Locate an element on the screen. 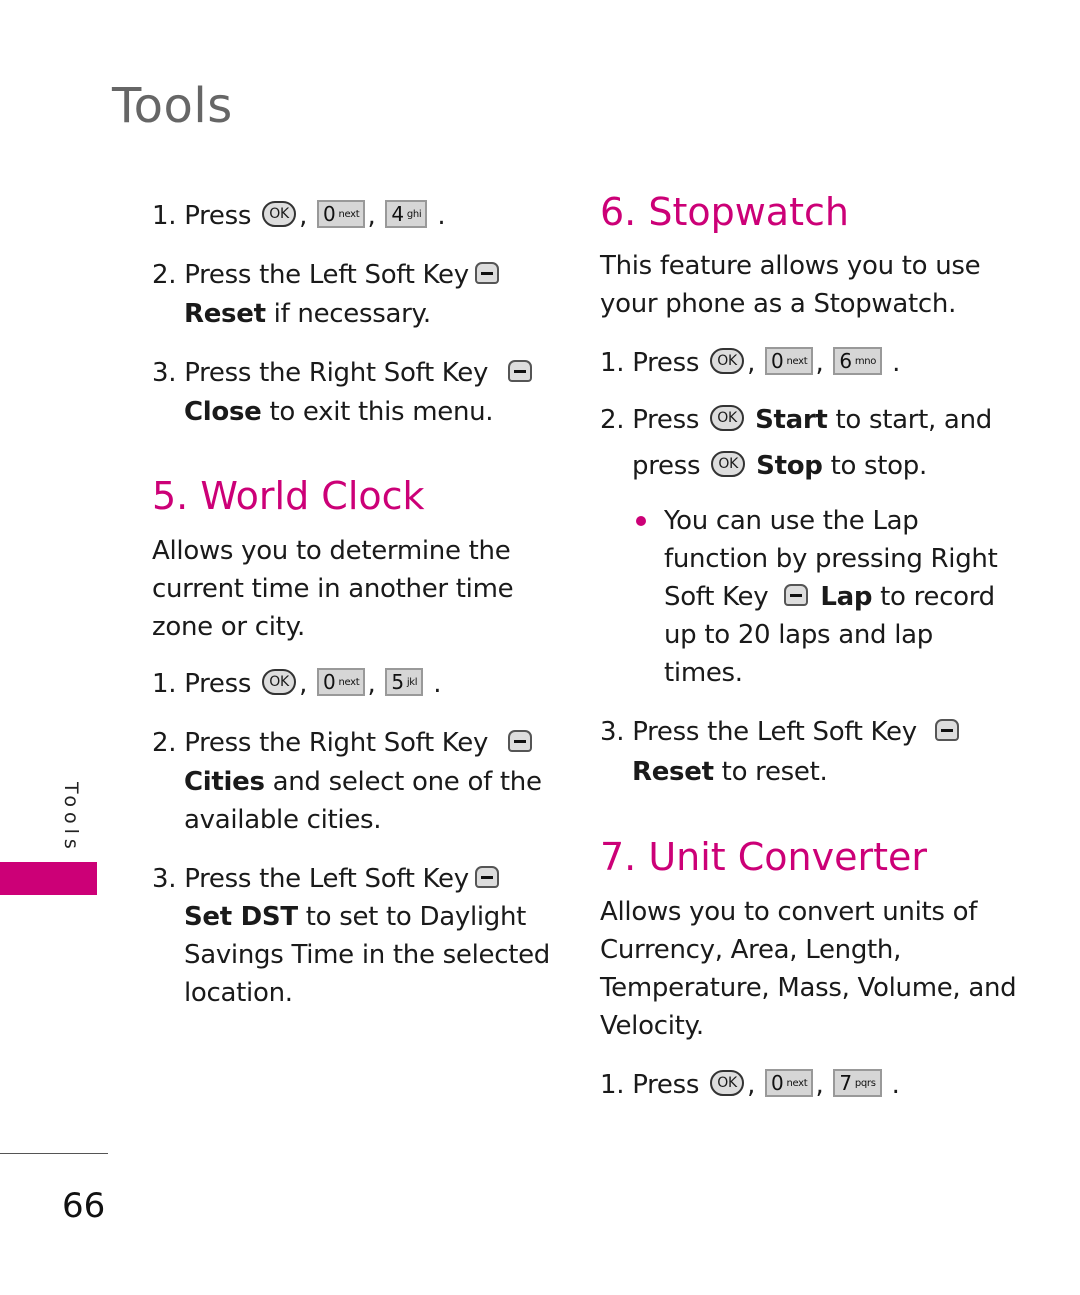 The width and height of the screenshot is (1080, 1295). key-letters: mno is located at coordinates (865, 361).